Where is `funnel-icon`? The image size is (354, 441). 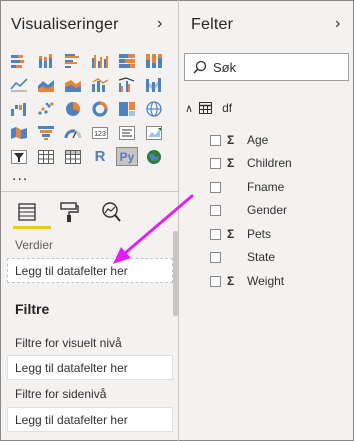
funnel-icon is located at coordinates (46, 132).